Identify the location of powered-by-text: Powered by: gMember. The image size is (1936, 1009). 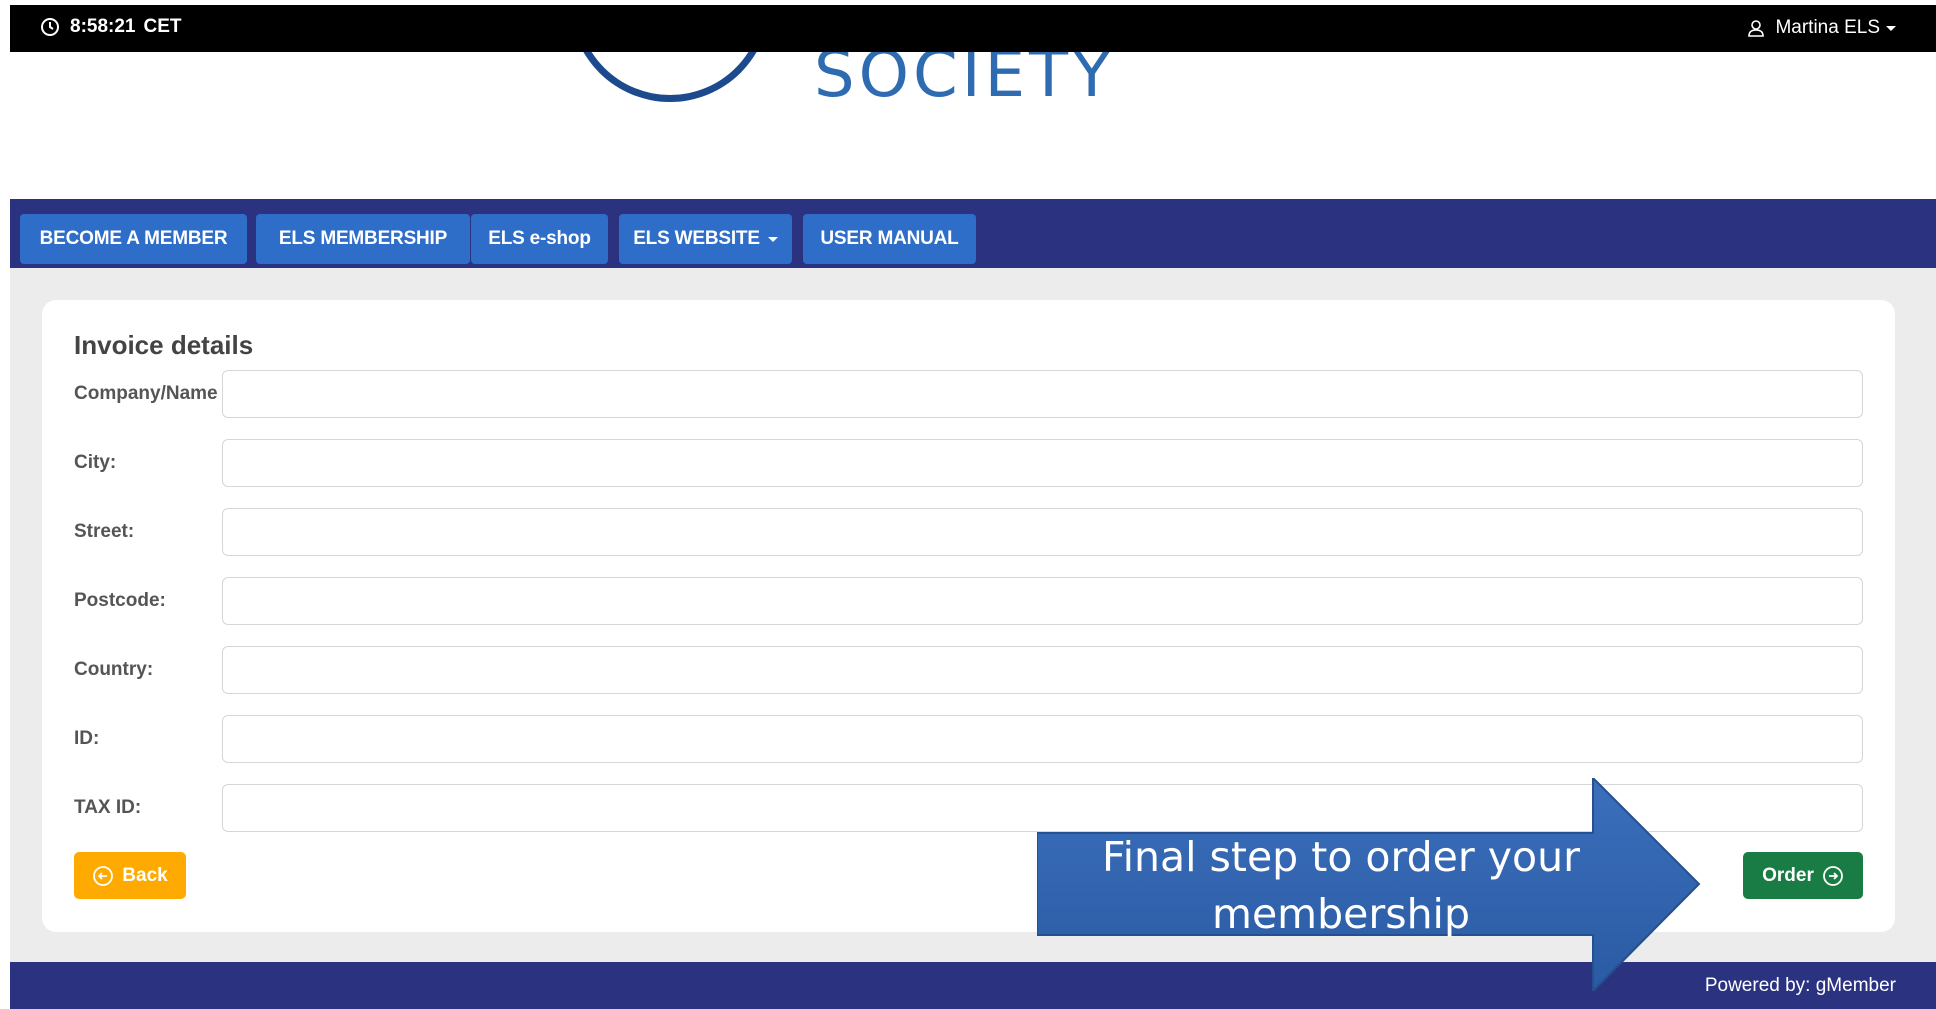
(1800, 985).